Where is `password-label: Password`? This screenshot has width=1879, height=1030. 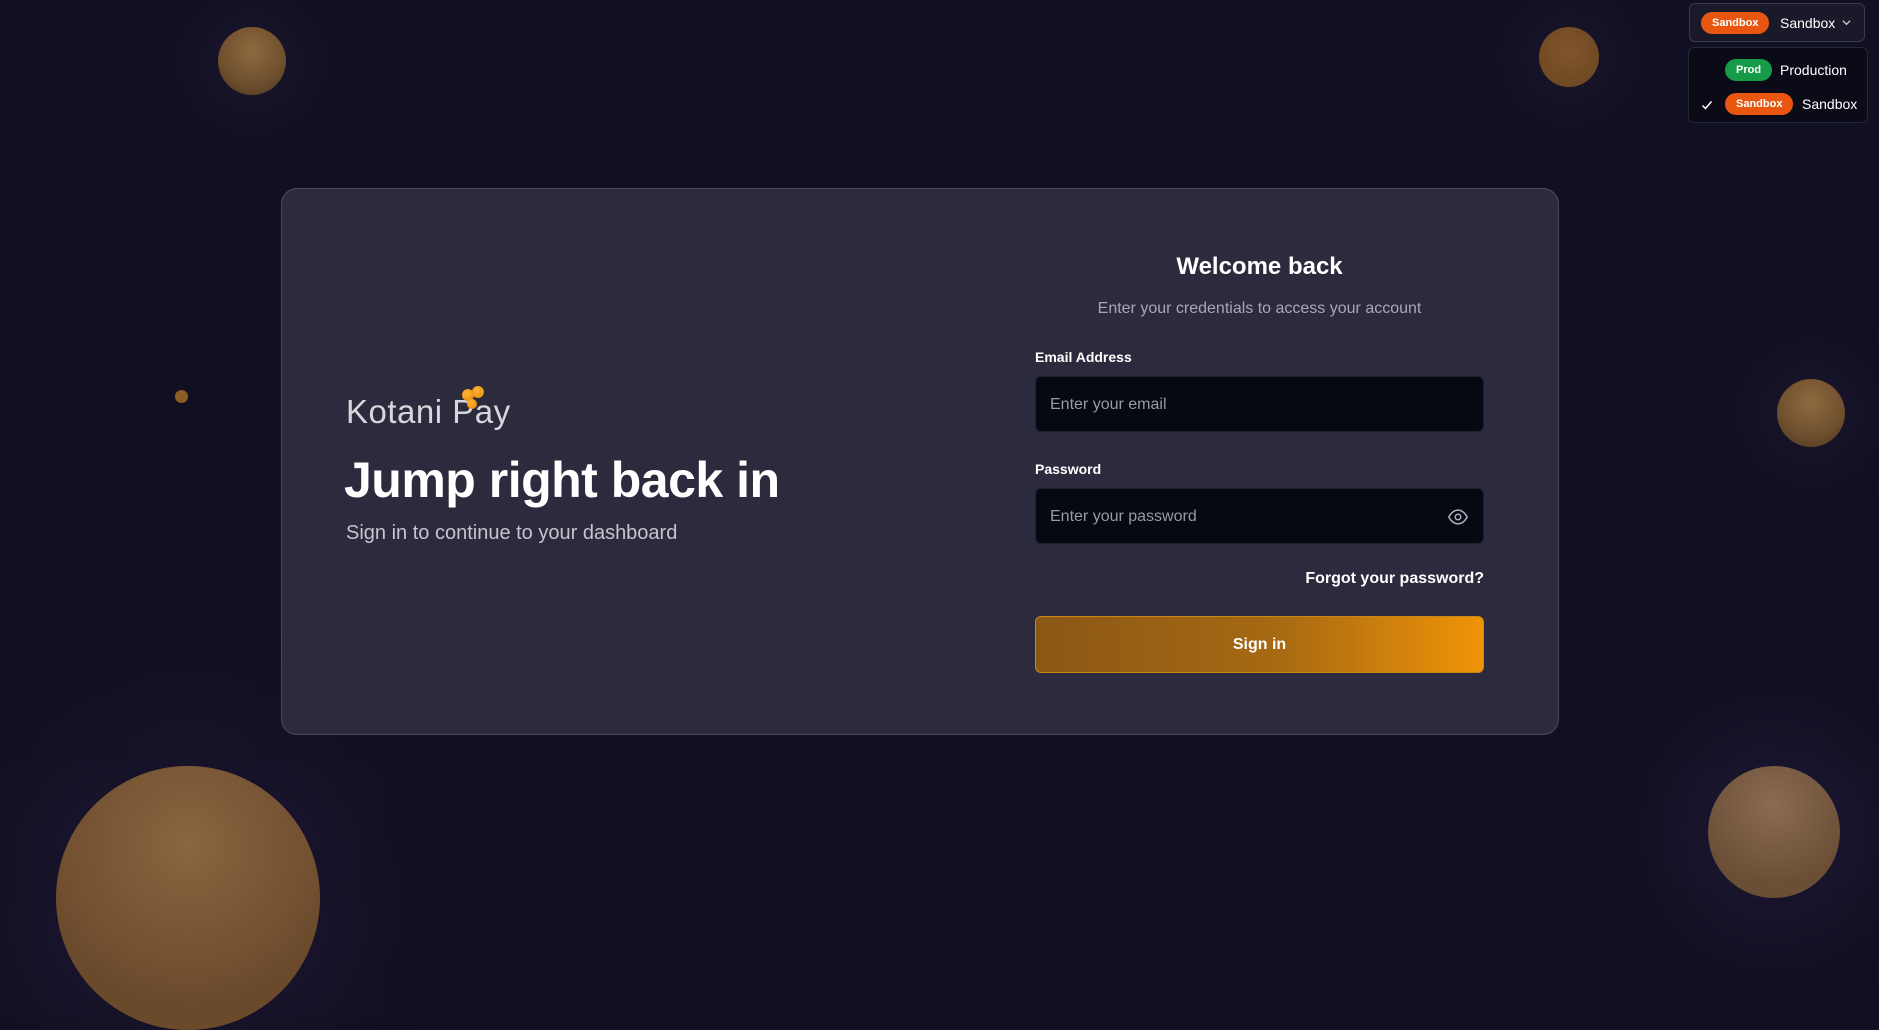
password-label: Password is located at coordinates (1068, 469).